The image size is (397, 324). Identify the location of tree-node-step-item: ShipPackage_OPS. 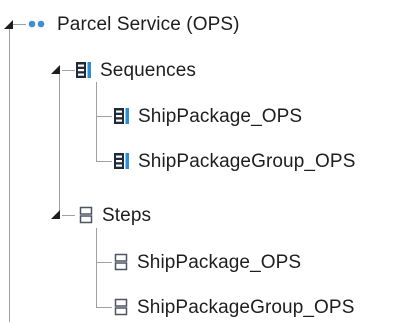
(207, 262).